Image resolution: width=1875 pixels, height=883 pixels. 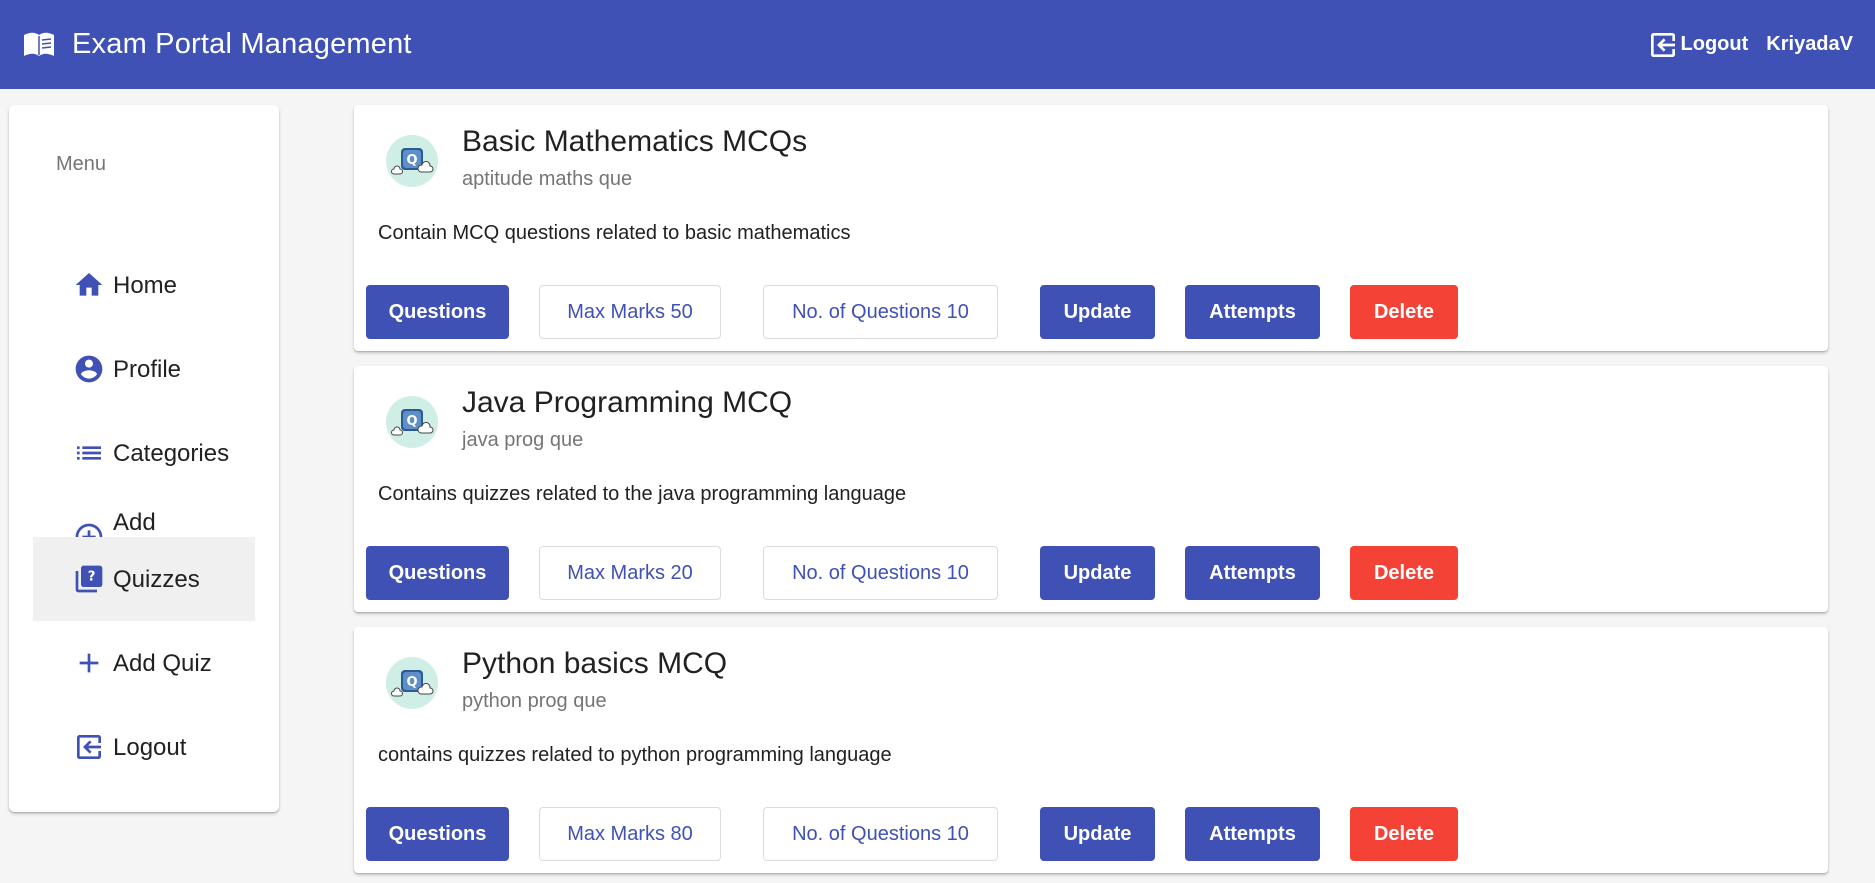 I want to click on quiz-title: Java Programming MCQ, so click(x=627, y=402).